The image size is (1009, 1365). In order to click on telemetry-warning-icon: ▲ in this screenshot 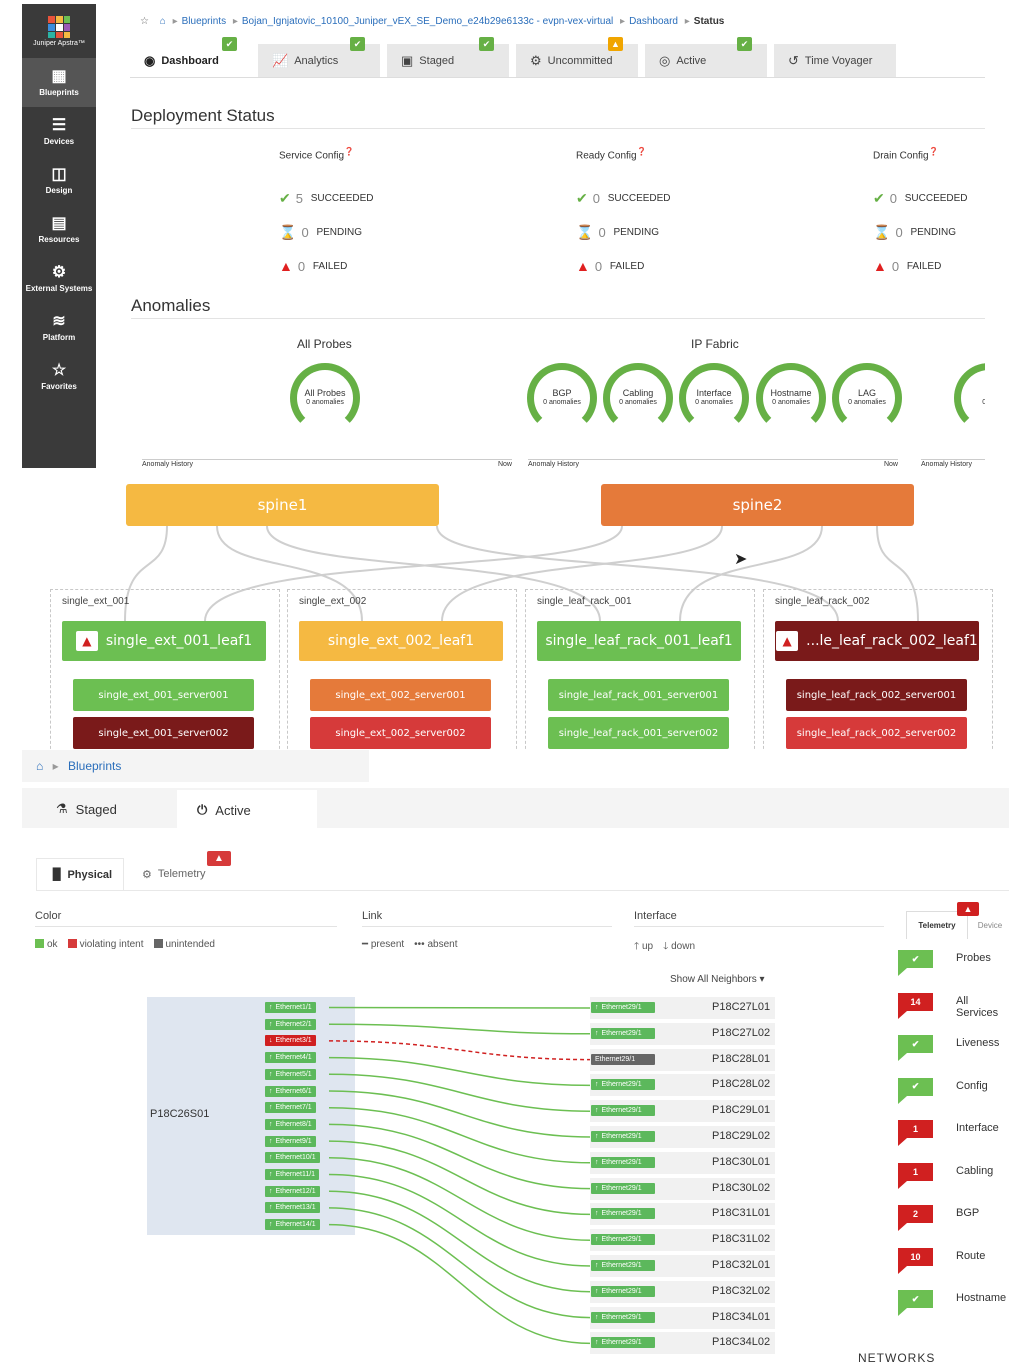, I will do `click(968, 909)`.